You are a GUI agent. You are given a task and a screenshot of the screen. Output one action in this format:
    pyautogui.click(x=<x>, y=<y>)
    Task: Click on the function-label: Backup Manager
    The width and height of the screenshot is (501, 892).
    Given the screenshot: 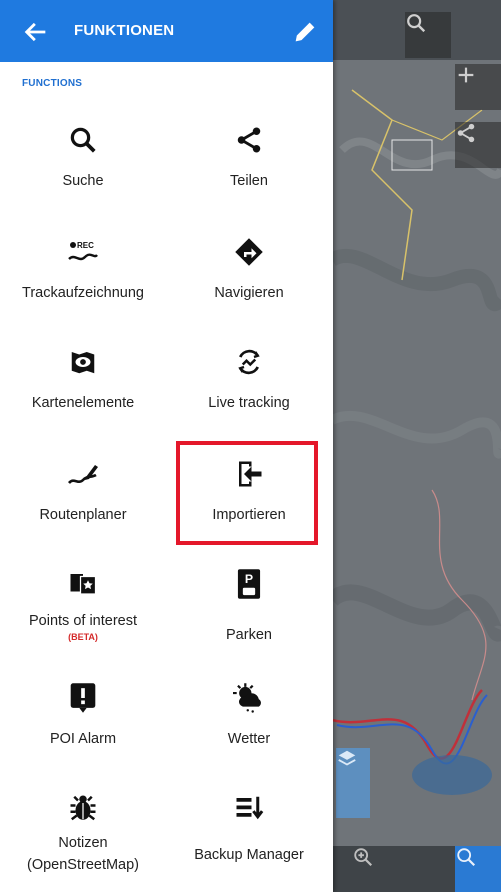 What is the action you would take?
    pyautogui.click(x=249, y=855)
    